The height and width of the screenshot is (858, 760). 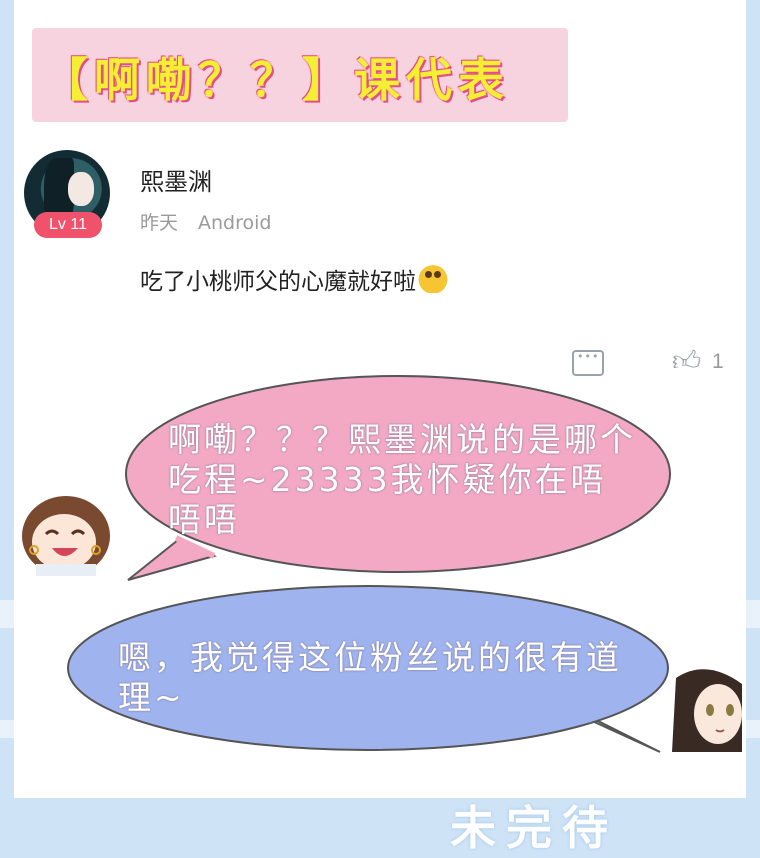 I want to click on dark-haired-character, so click(x=708, y=710).